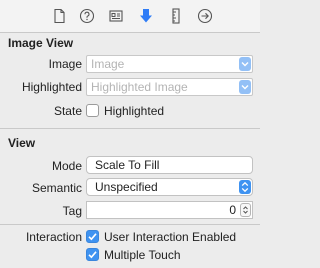  I want to click on tag-stepper, so click(245, 210).